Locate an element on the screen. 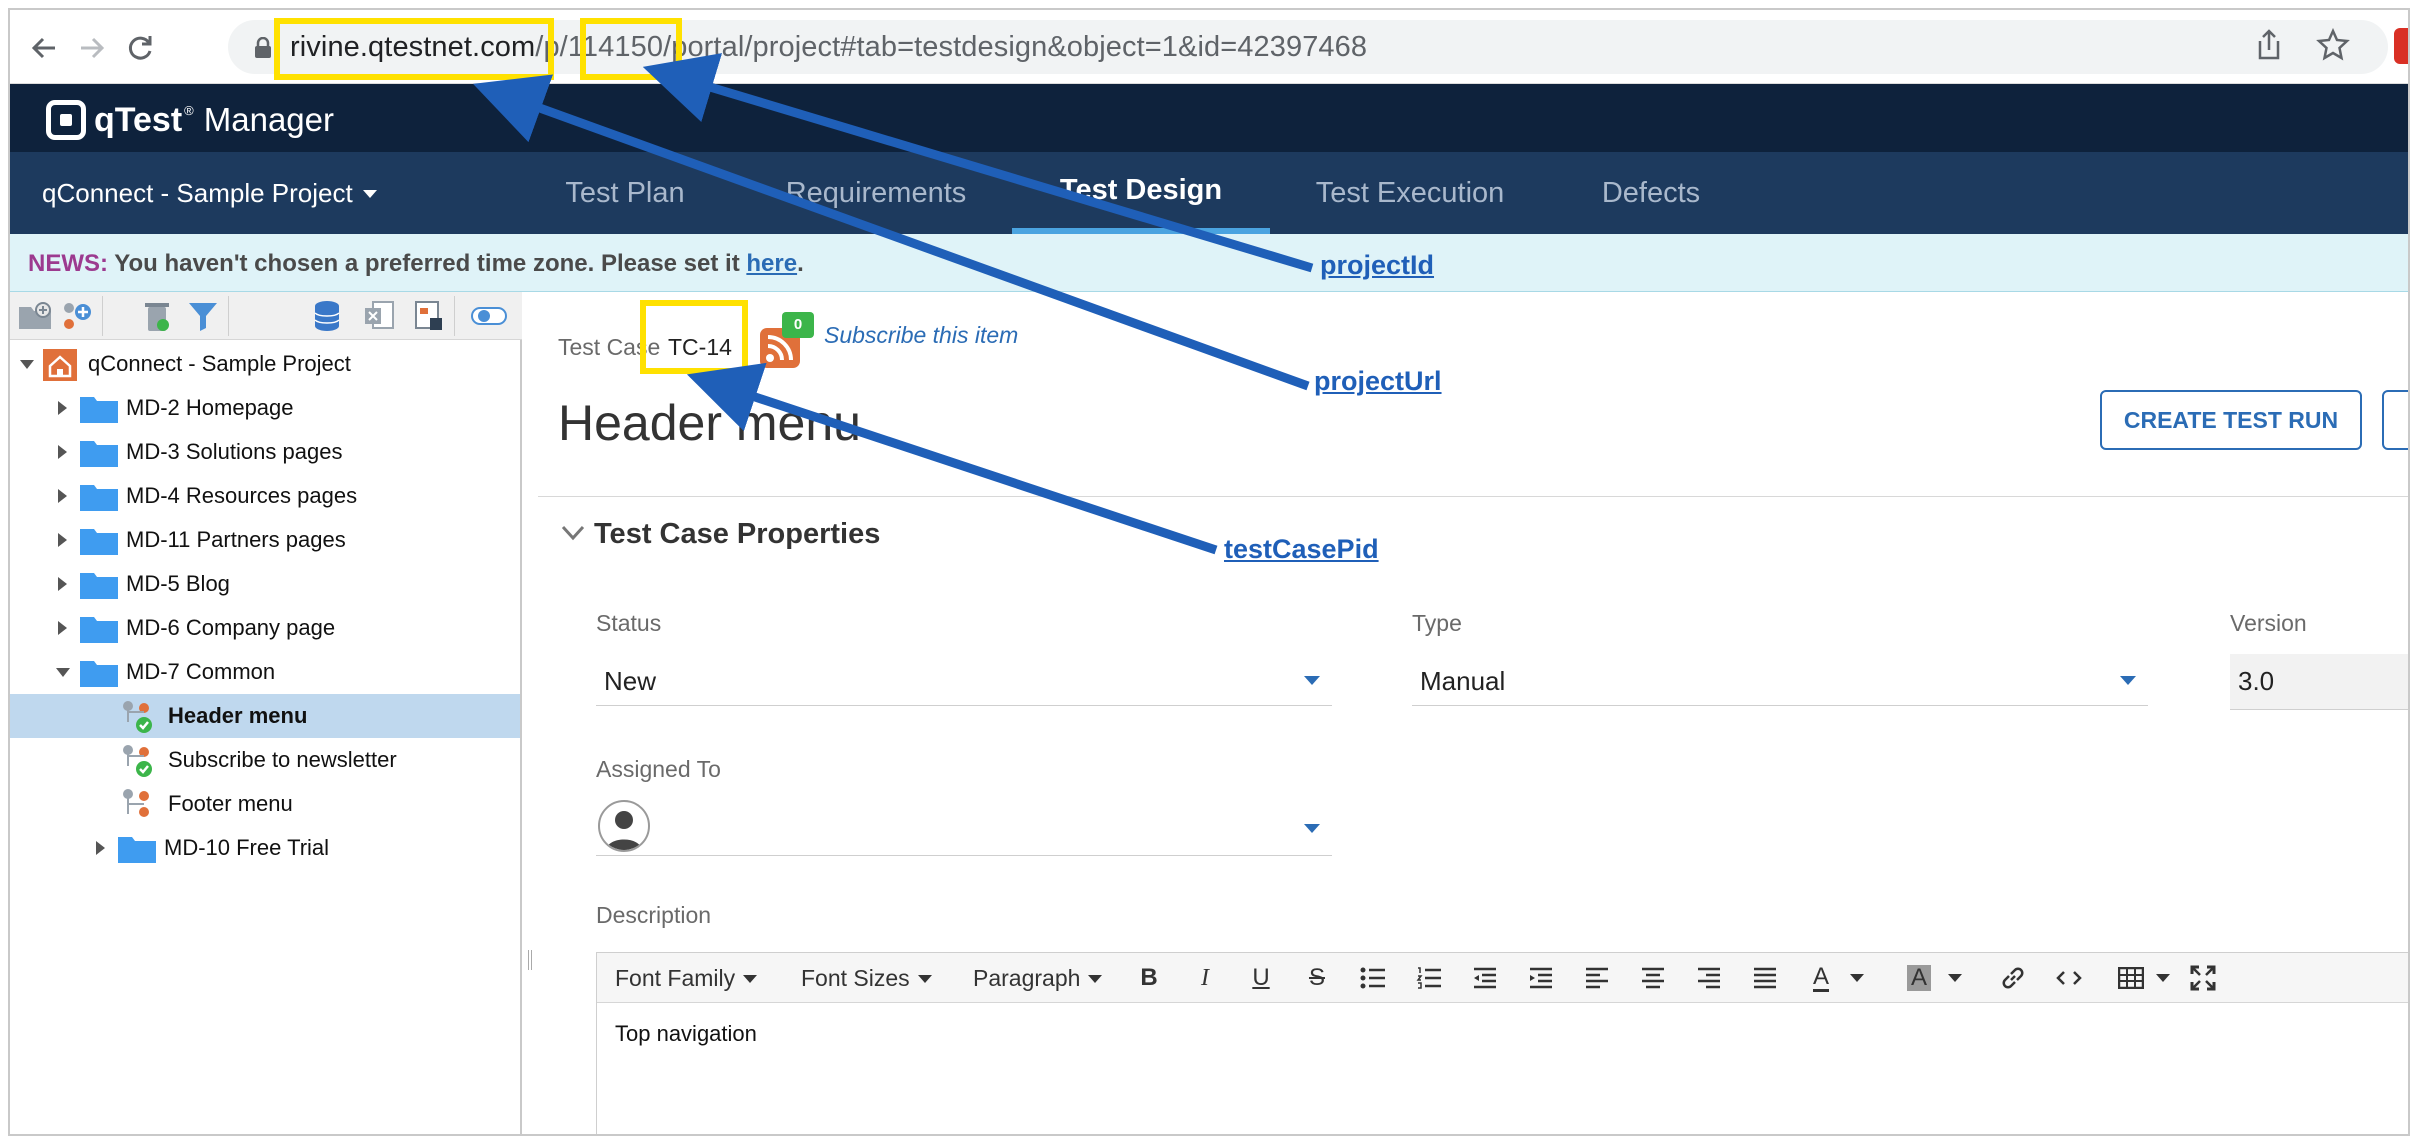  text-color-button: A is located at coordinates (1821, 978).